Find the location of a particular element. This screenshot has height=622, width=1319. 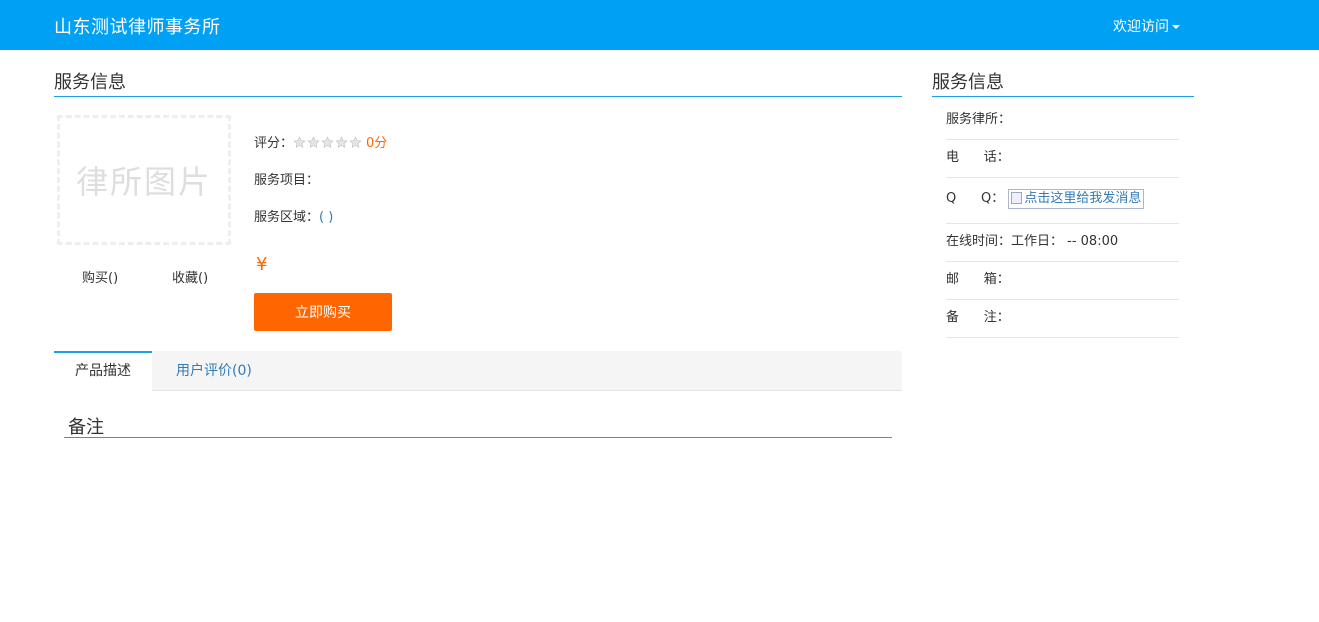

service-area-row: 服务区域：( ) is located at coordinates (293, 215).